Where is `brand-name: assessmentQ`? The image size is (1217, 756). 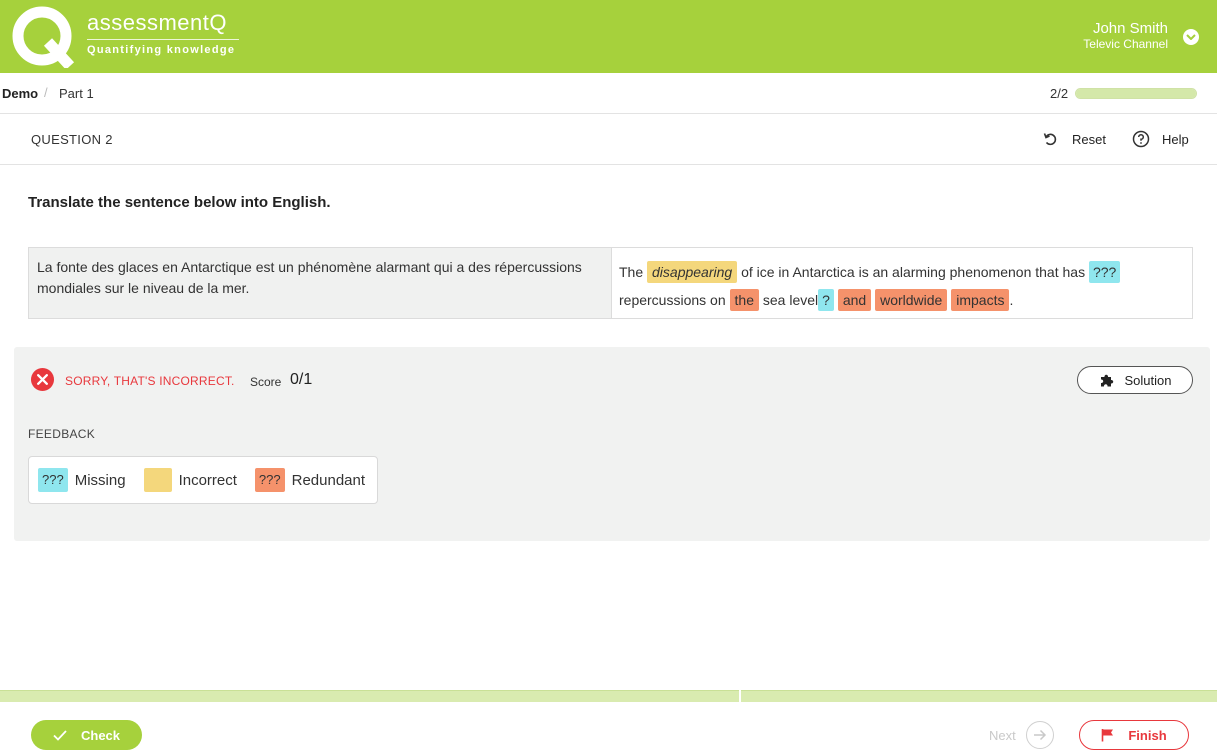
brand-name: assessmentQ is located at coordinates (157, 22).